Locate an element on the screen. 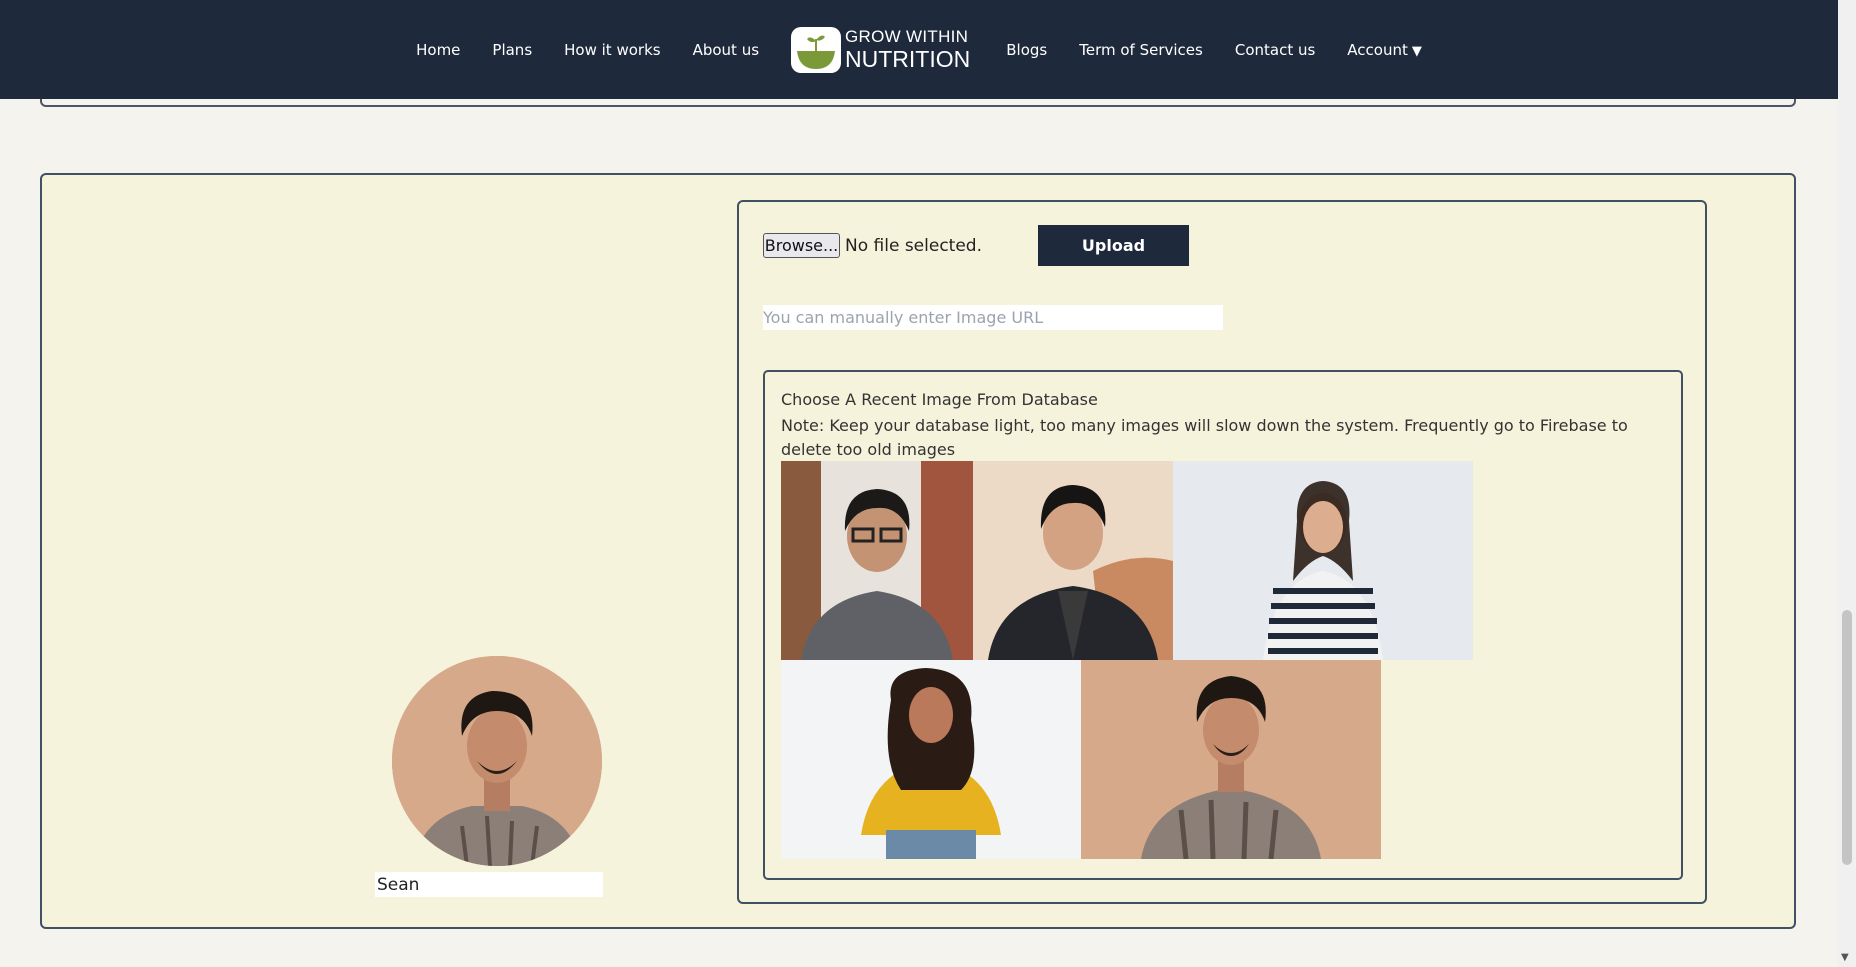  brand-name-line2: NUTRITION is located at coordinates (908, 59).